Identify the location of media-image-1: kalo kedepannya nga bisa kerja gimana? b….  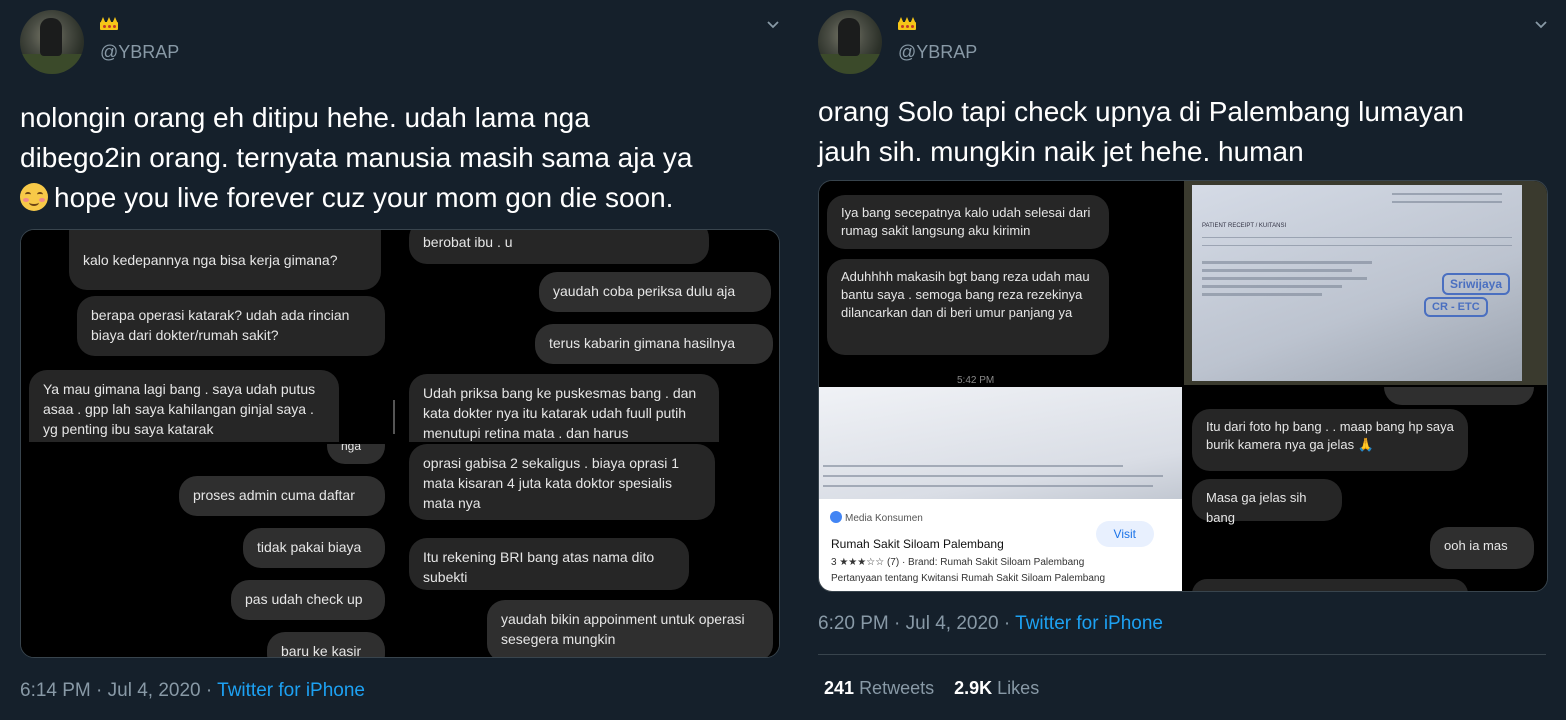
(210, 336).